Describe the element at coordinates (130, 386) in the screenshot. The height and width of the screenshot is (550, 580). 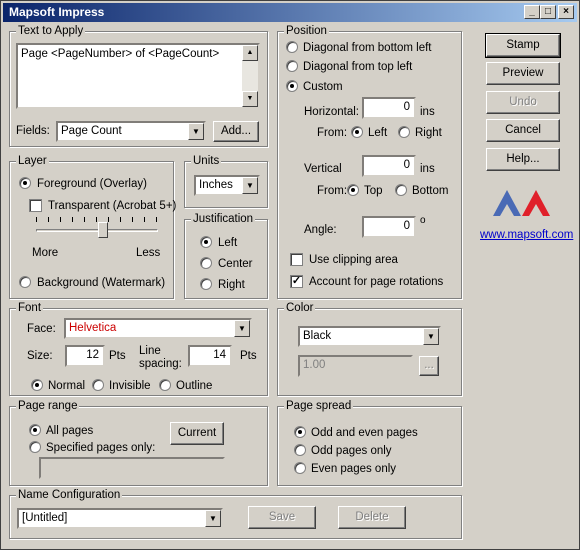
I see `invisible-label: Invisible` at that location.